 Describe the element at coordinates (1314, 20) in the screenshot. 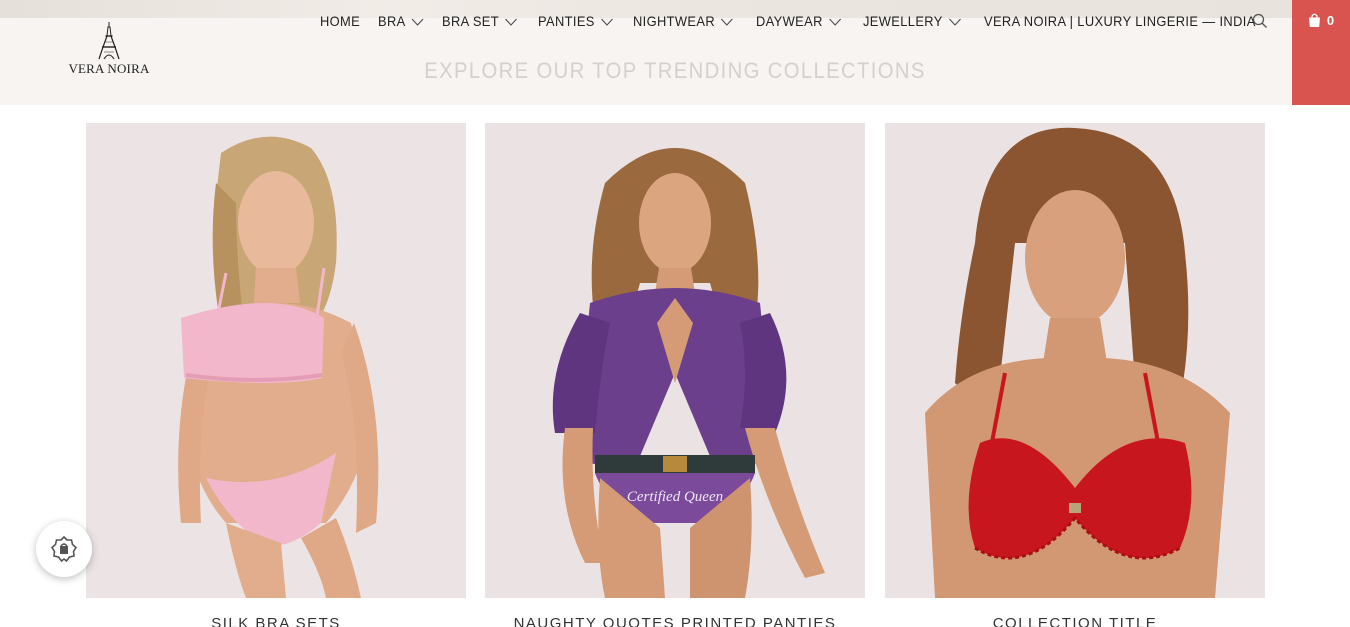

I see `shopping-bag-icon` at that location.